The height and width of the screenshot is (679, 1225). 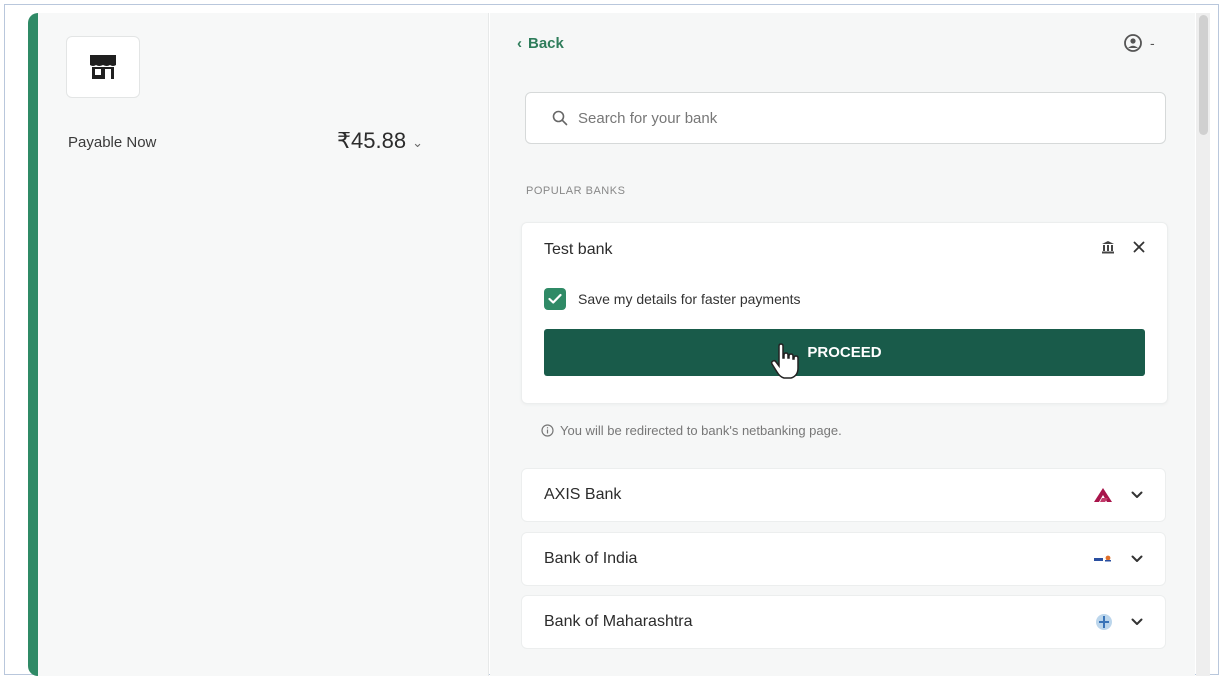 I want to click on bank-name: AXIS Bank, so click(x=583, y=494).